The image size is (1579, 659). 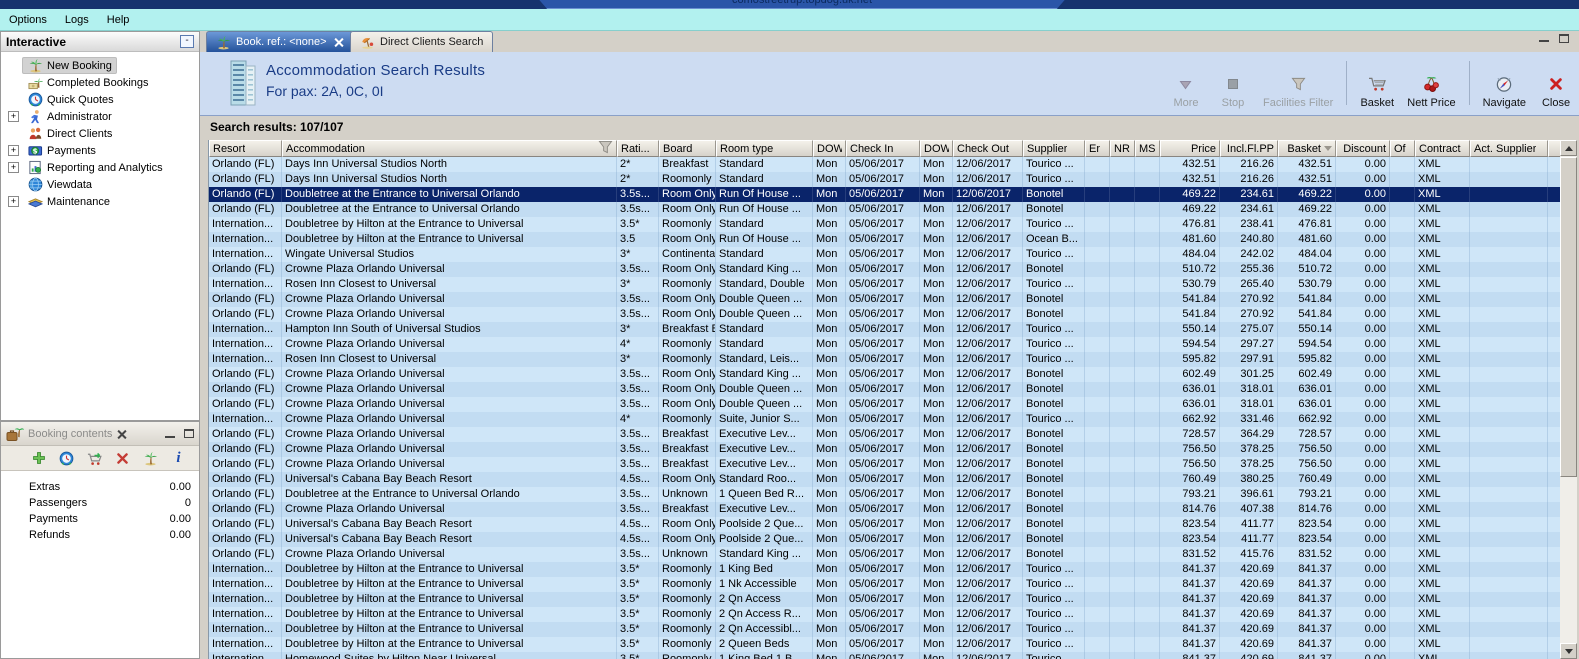 I want to click on navigate-button: Navigate, so click(x=1504, y=83).